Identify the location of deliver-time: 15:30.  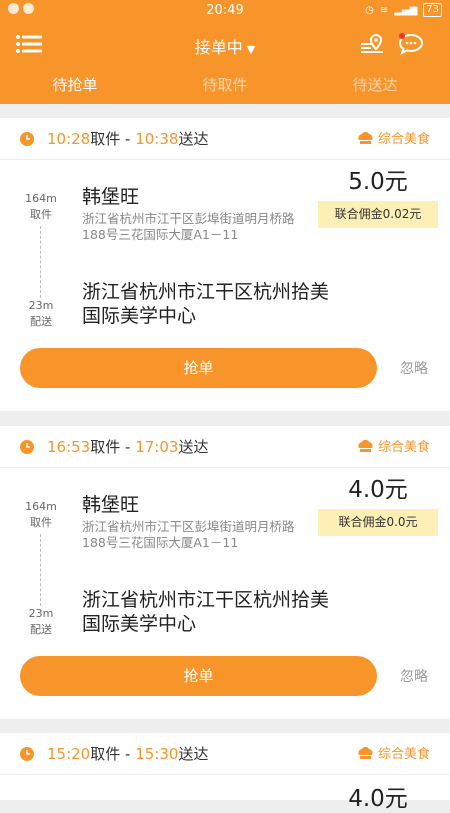
(157, 754).